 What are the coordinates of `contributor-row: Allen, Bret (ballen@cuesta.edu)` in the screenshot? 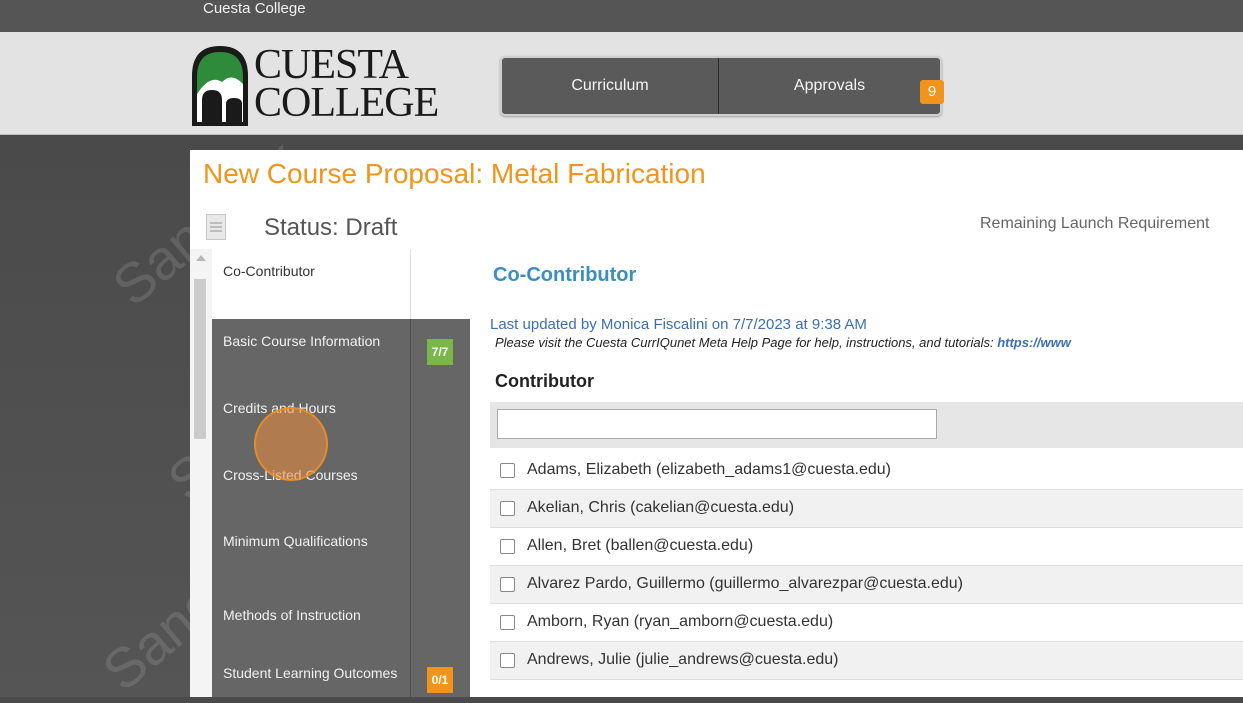 It's located at (866, 547).